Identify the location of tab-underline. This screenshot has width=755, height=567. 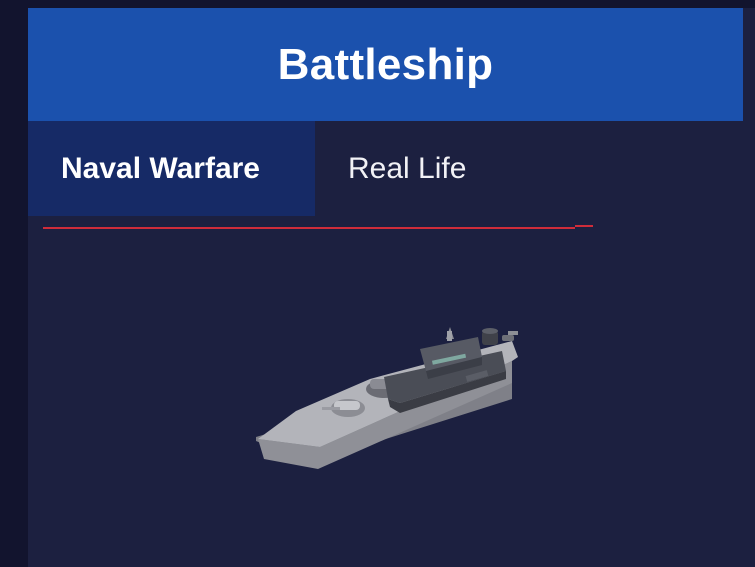
(309, 228).